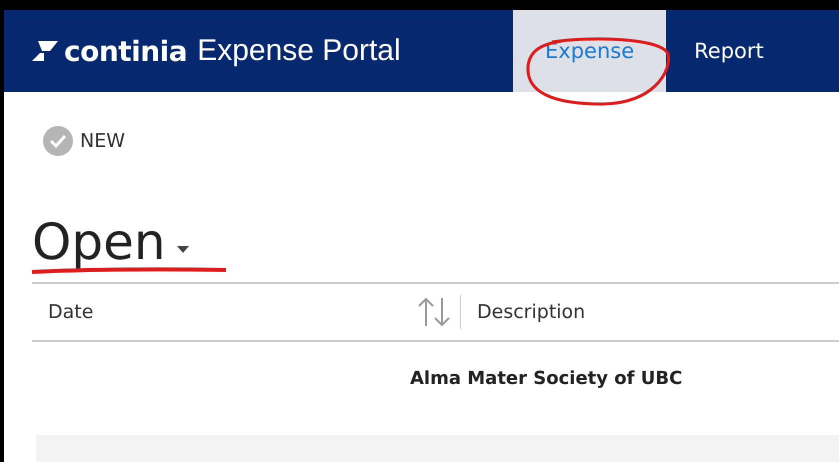 The height and width of the screenshot is (462, 839). What do you see at coordinates (126, 51) in the screenshot?
I see `brand-name: continia` at bounding box center [126, 51].